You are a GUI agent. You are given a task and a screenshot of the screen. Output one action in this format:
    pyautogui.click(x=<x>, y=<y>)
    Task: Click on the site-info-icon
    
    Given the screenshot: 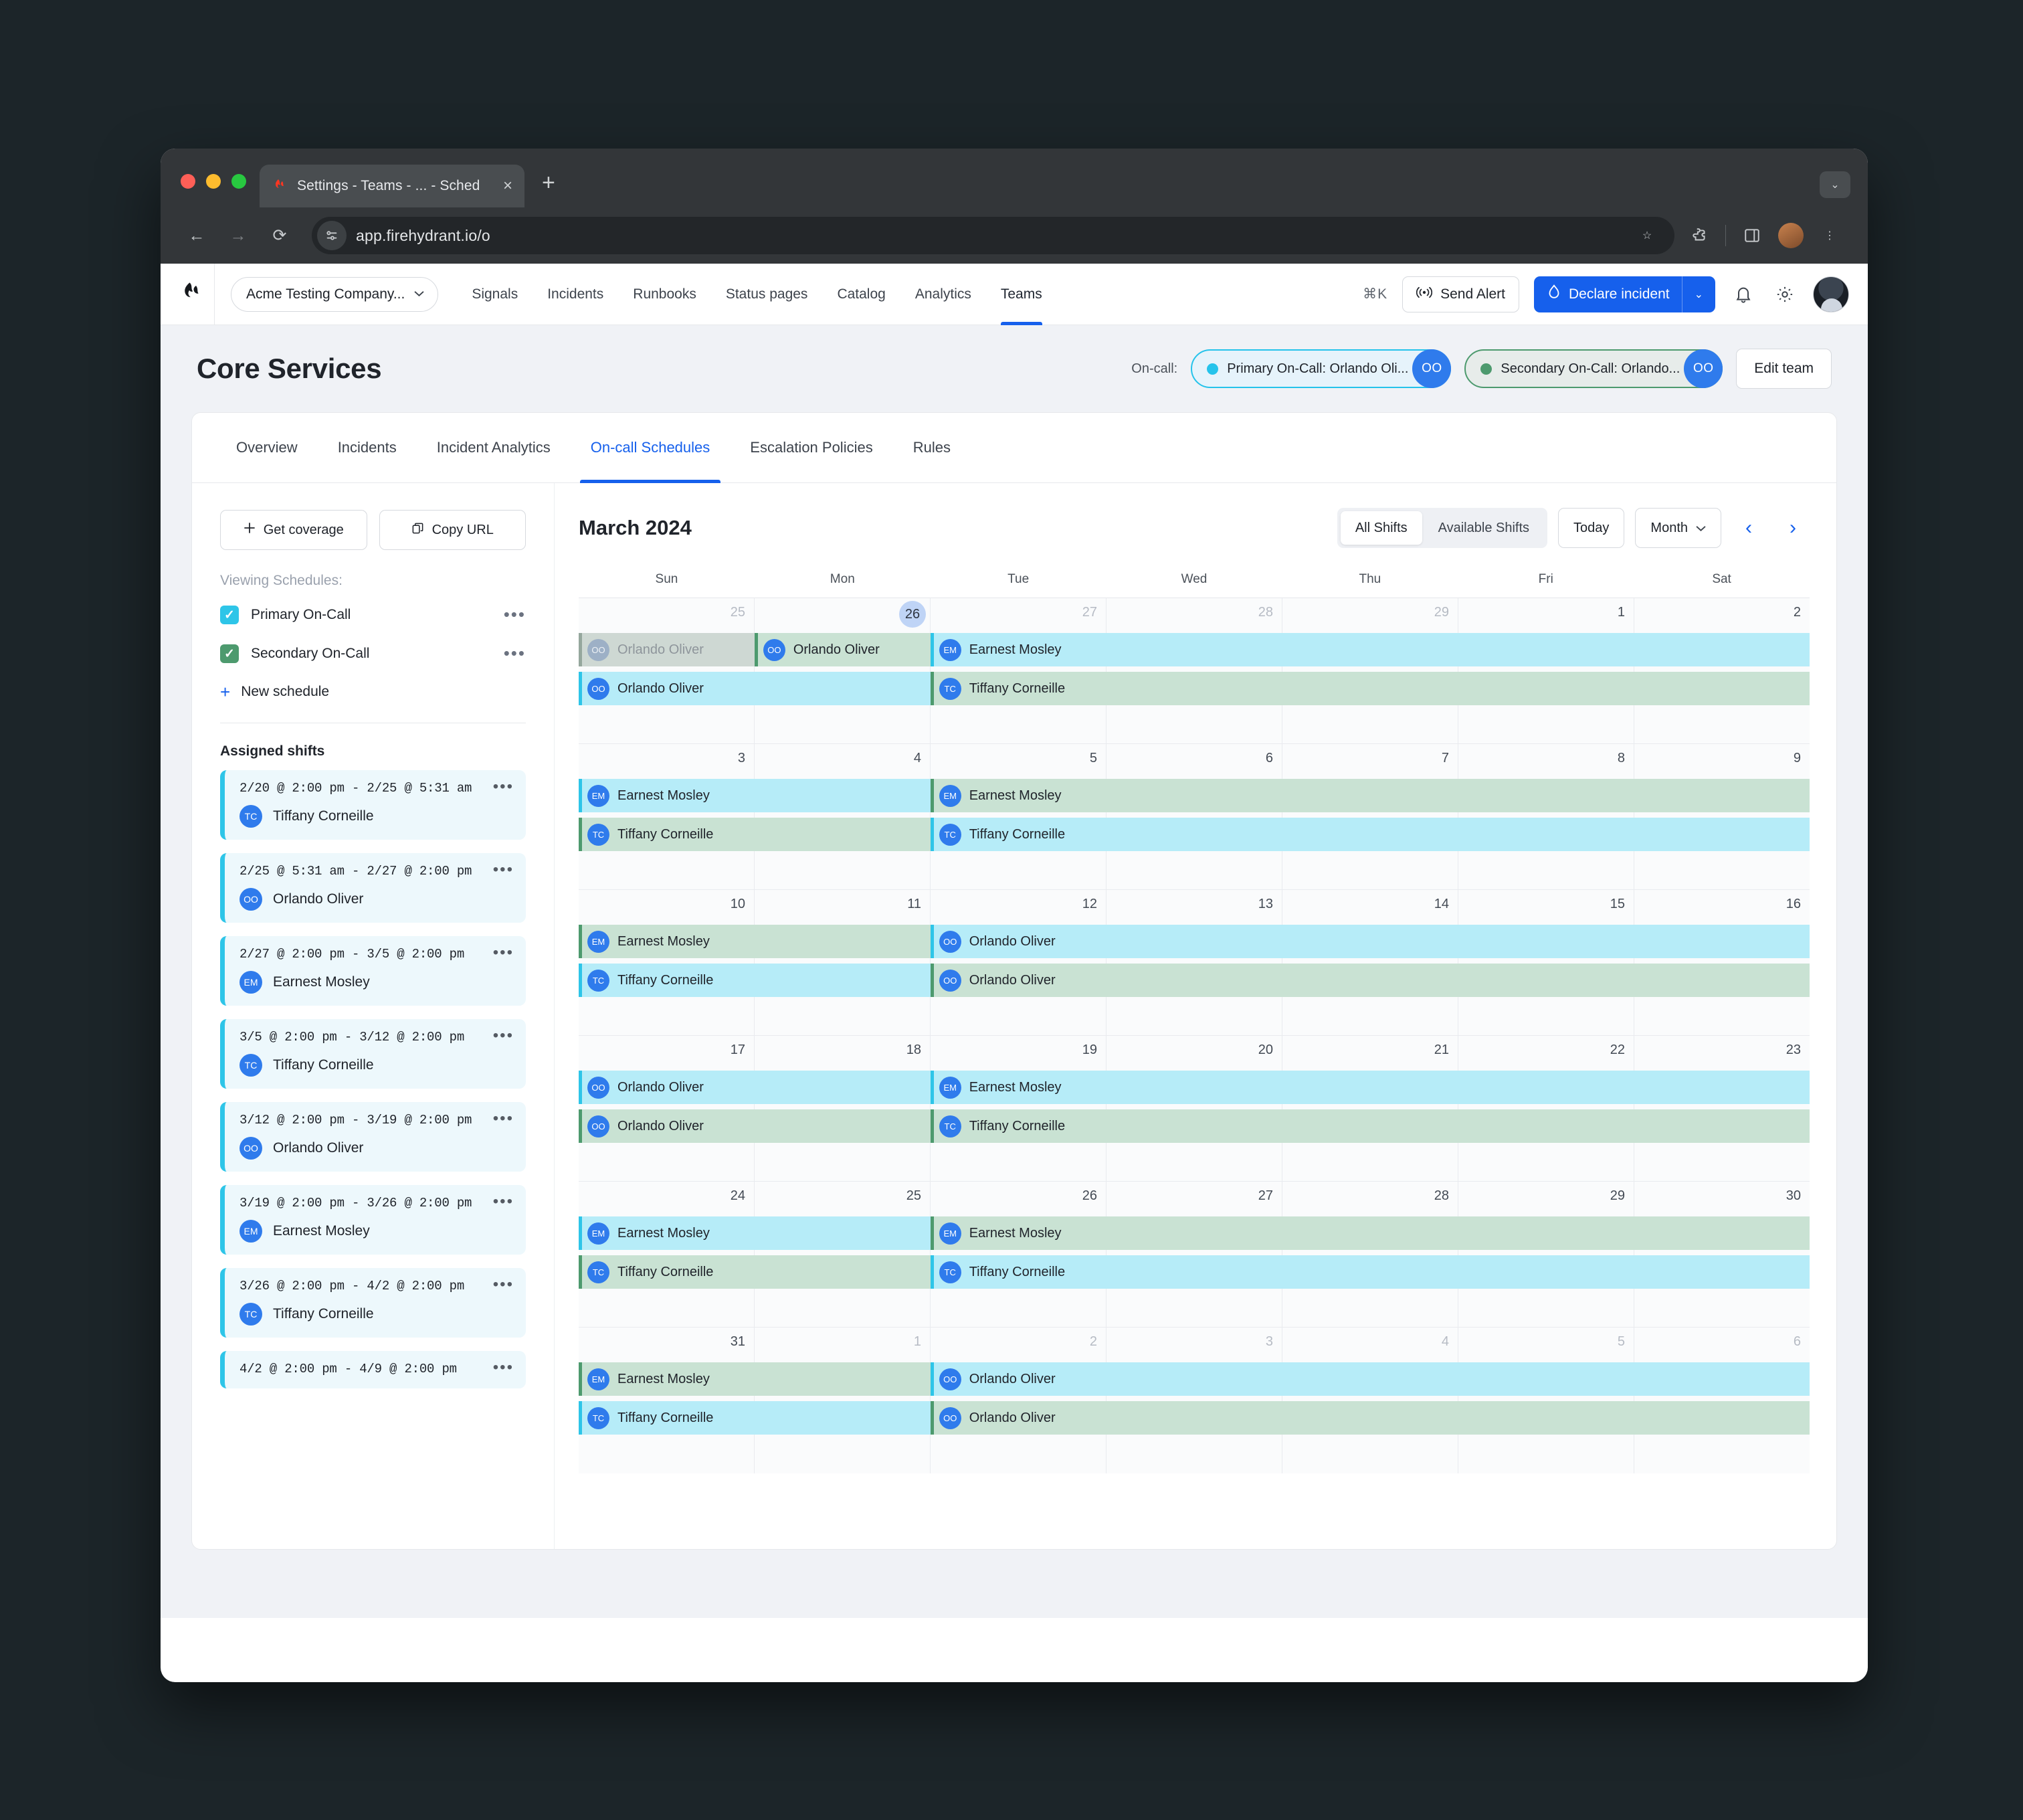 What is the action you would take?
    pyautogui.click(x=332, y=235)
    